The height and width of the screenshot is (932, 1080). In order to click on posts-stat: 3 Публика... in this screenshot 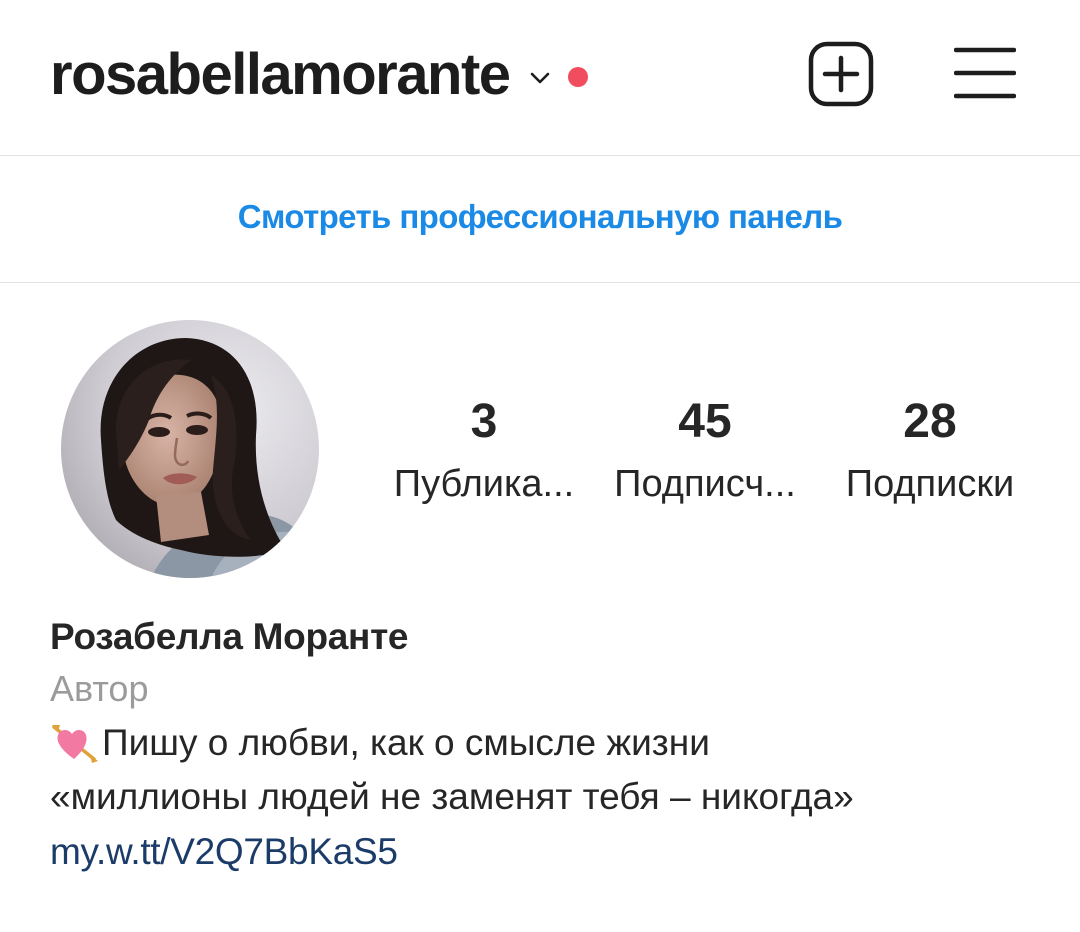, I will do `click(484, 450)`.